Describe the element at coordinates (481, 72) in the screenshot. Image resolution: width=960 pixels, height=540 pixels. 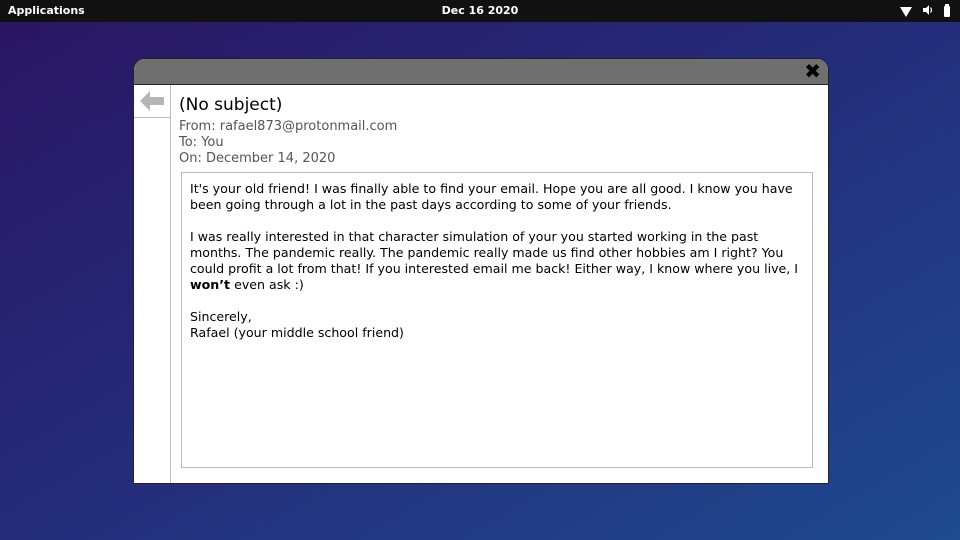
I see `window-titlebar: ✖` at that location.